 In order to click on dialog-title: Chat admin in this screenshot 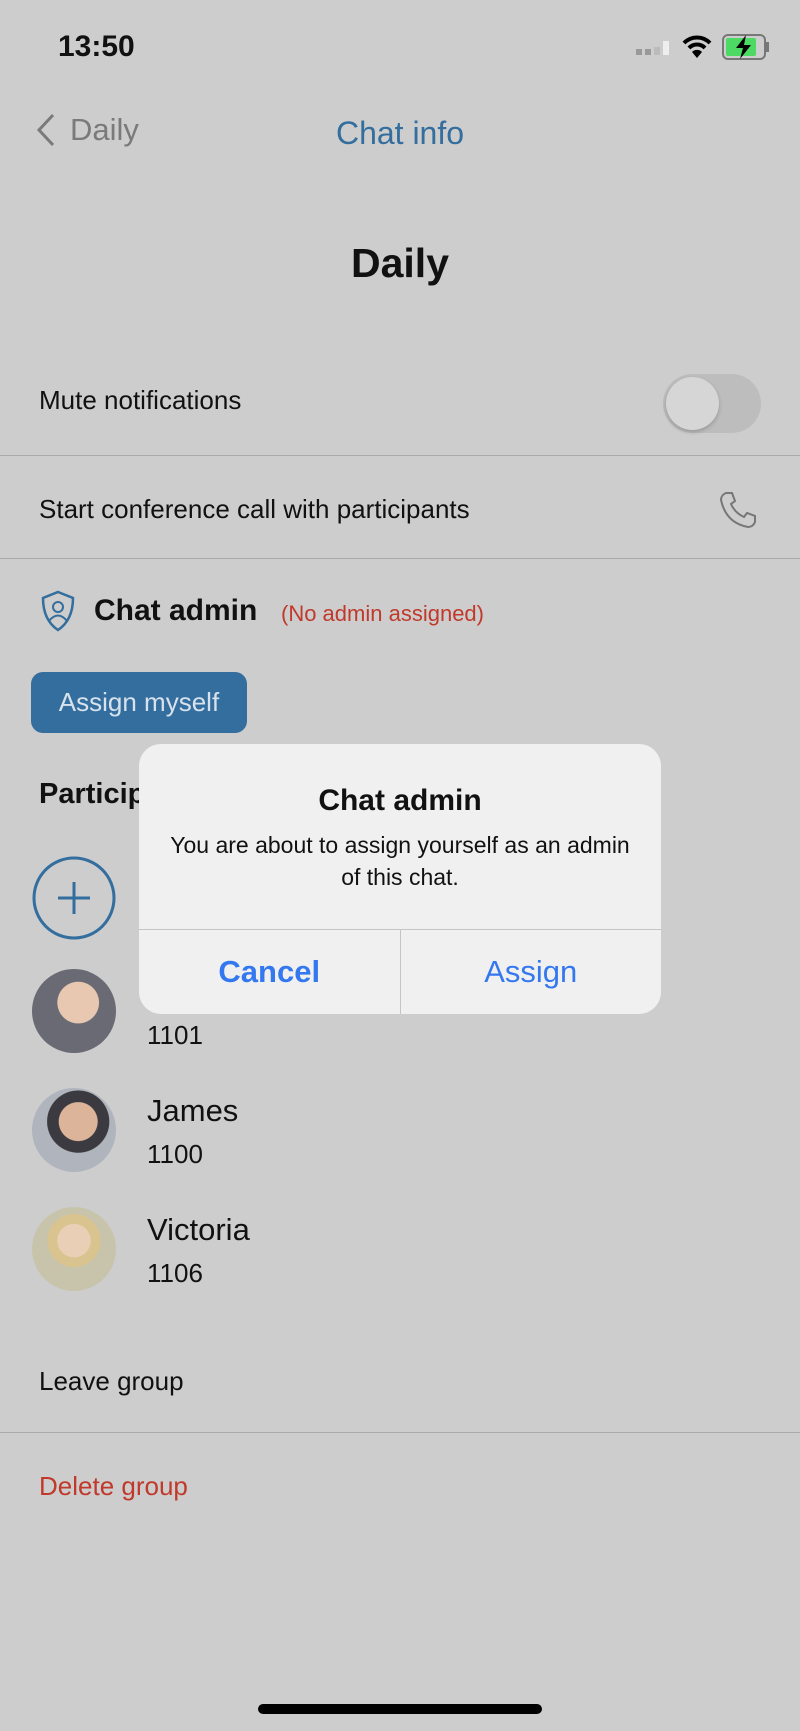, I will do `click(400, 800)`.